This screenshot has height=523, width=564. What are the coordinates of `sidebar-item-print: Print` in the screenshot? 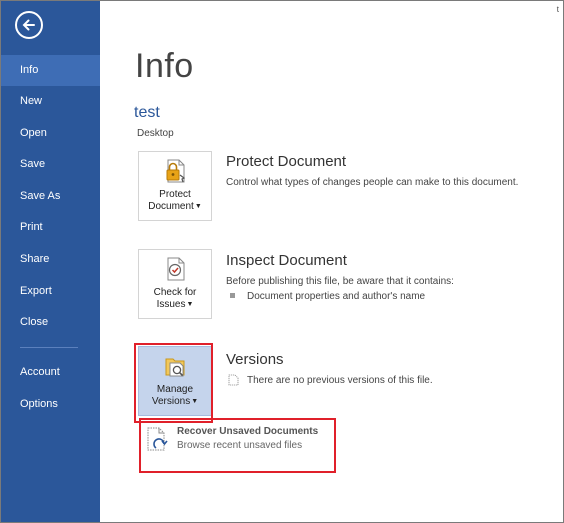 It's located at (50, 227).